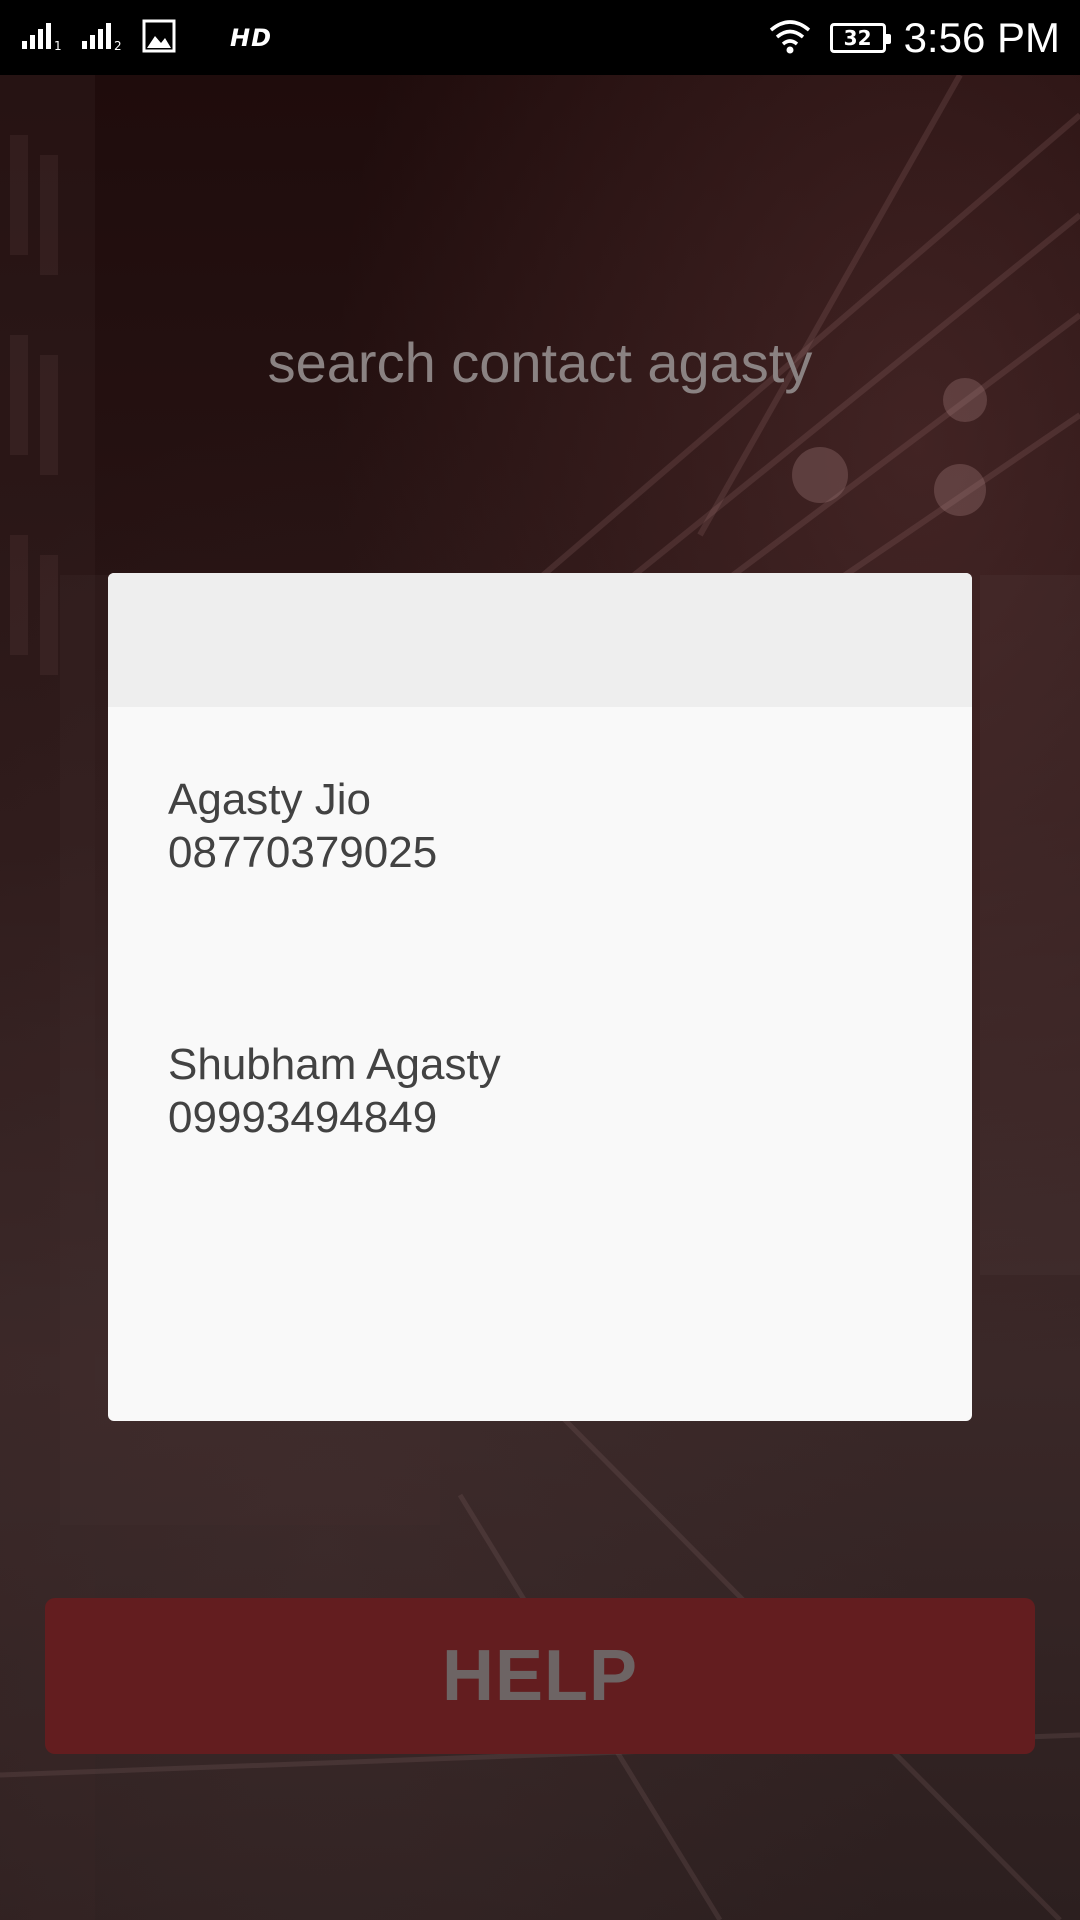  I want to click on help-button: HELP, so click(540, 1676).